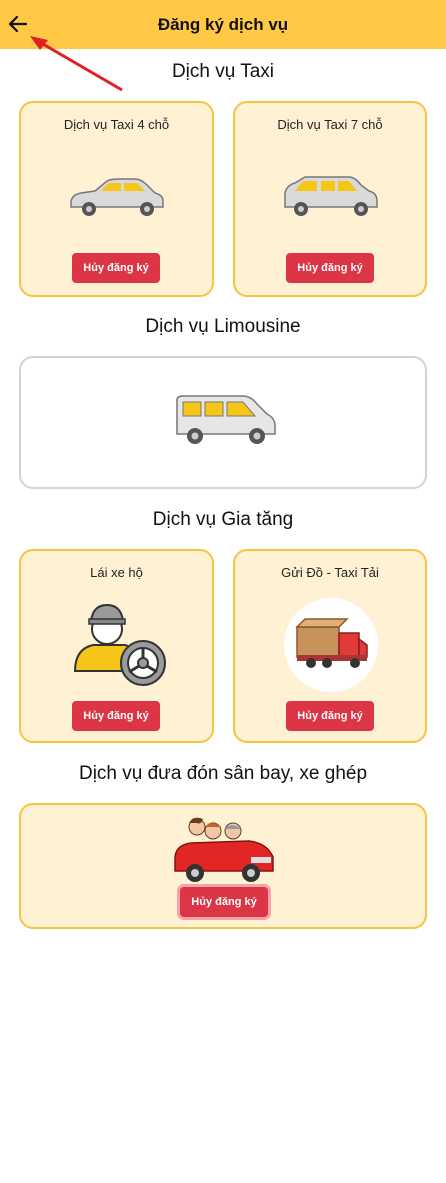 Image resolution: width=446 pixels, height=1183 pixels. I want to click on card-taxi-4: Dịch vụ Taxi 4 chỗ Hủy đăng ký, so click(116, 199).